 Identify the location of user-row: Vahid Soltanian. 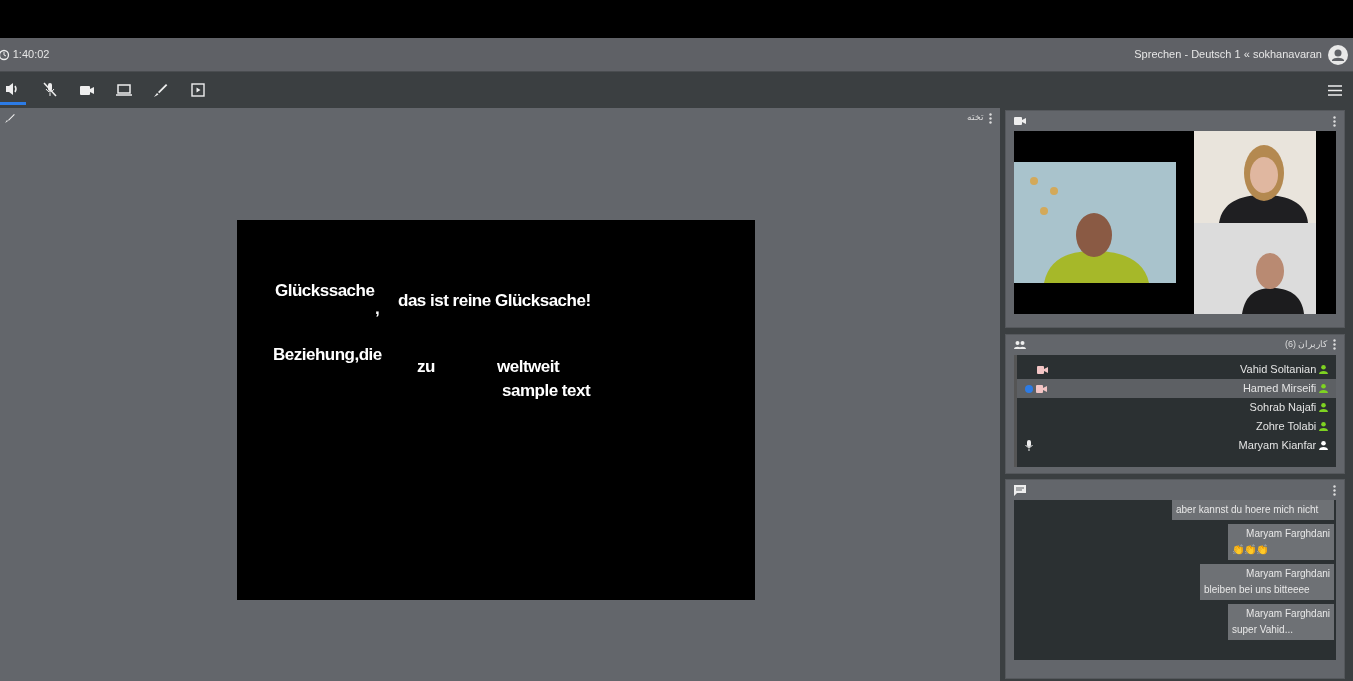
(1176, 369).